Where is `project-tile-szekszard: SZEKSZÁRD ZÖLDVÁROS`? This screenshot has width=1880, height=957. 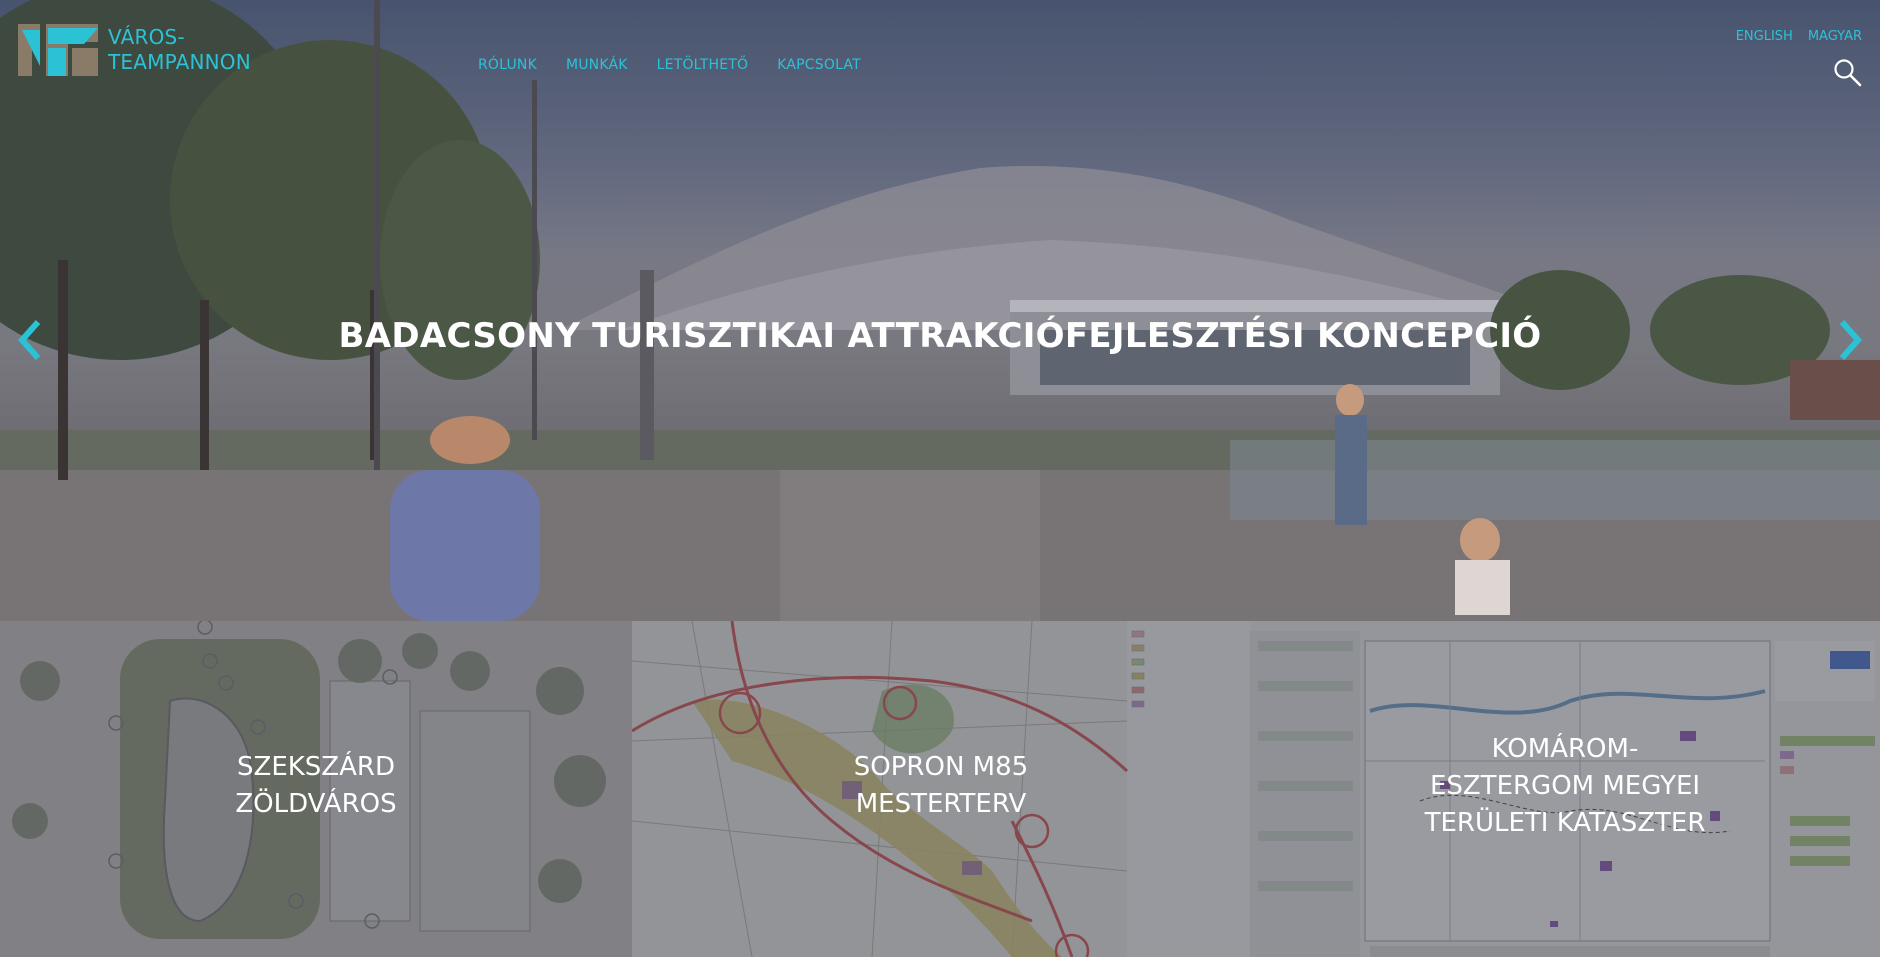
project-tile-szekszard: SZEKSZÁRD ZÖLDVÁROS is located at coordinates (316, 789).